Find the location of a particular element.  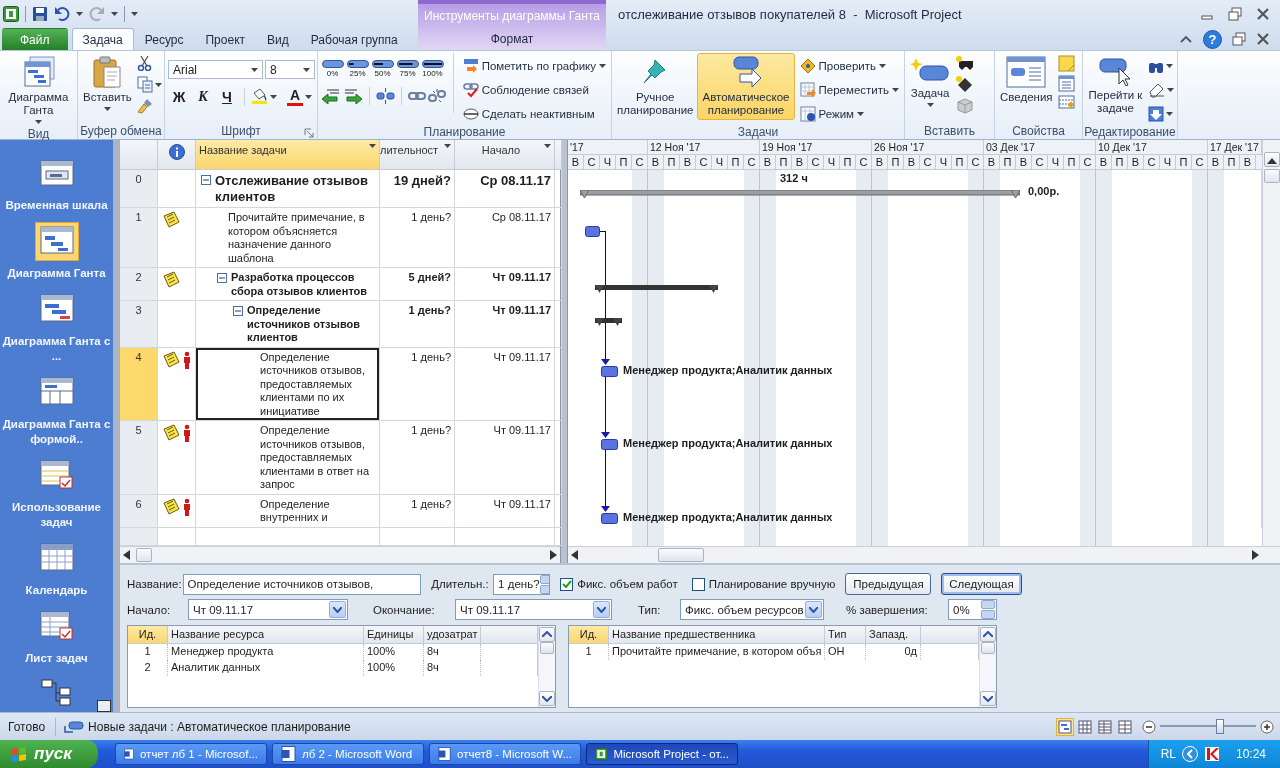

help-button: ? is located at coordinates (1212, 39).